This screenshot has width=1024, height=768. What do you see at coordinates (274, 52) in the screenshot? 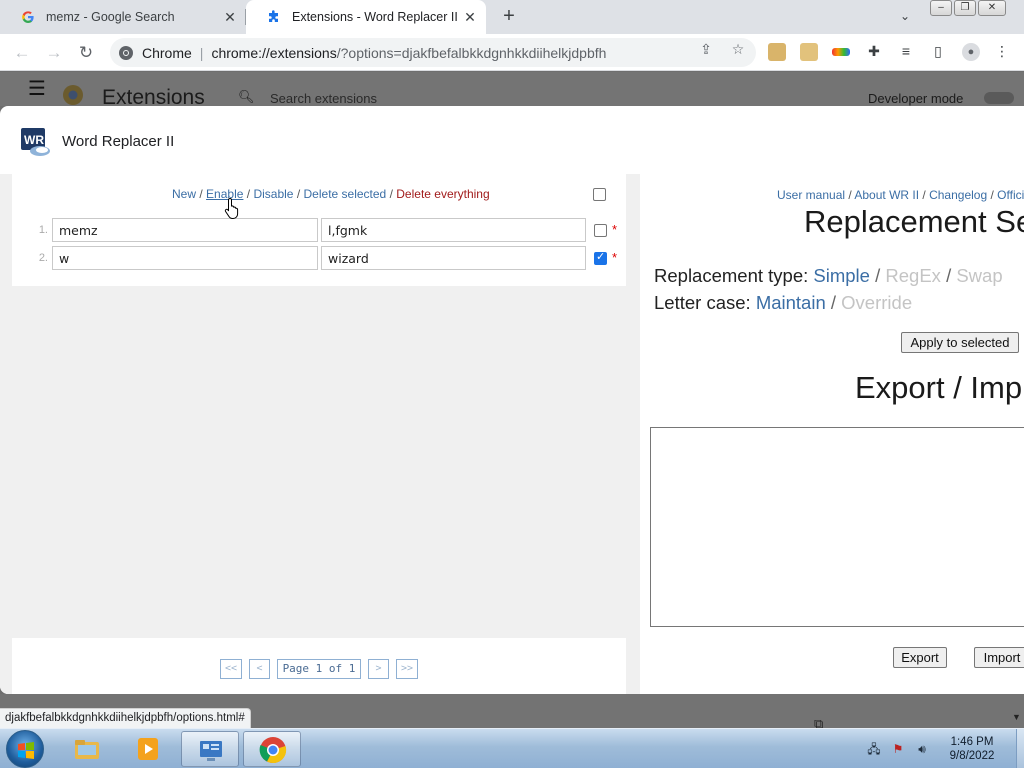
I see `url-host: chrome://extensions` at bounding box center [274, 52].